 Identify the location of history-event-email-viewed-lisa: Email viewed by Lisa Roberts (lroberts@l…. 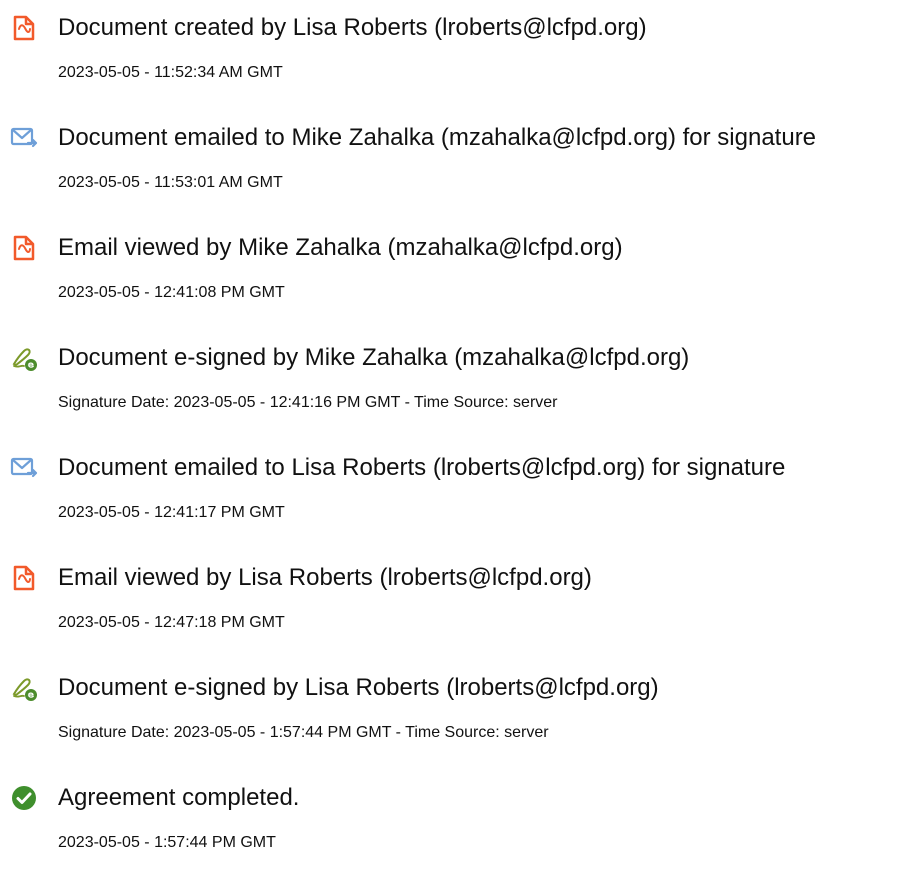
(450, 607).